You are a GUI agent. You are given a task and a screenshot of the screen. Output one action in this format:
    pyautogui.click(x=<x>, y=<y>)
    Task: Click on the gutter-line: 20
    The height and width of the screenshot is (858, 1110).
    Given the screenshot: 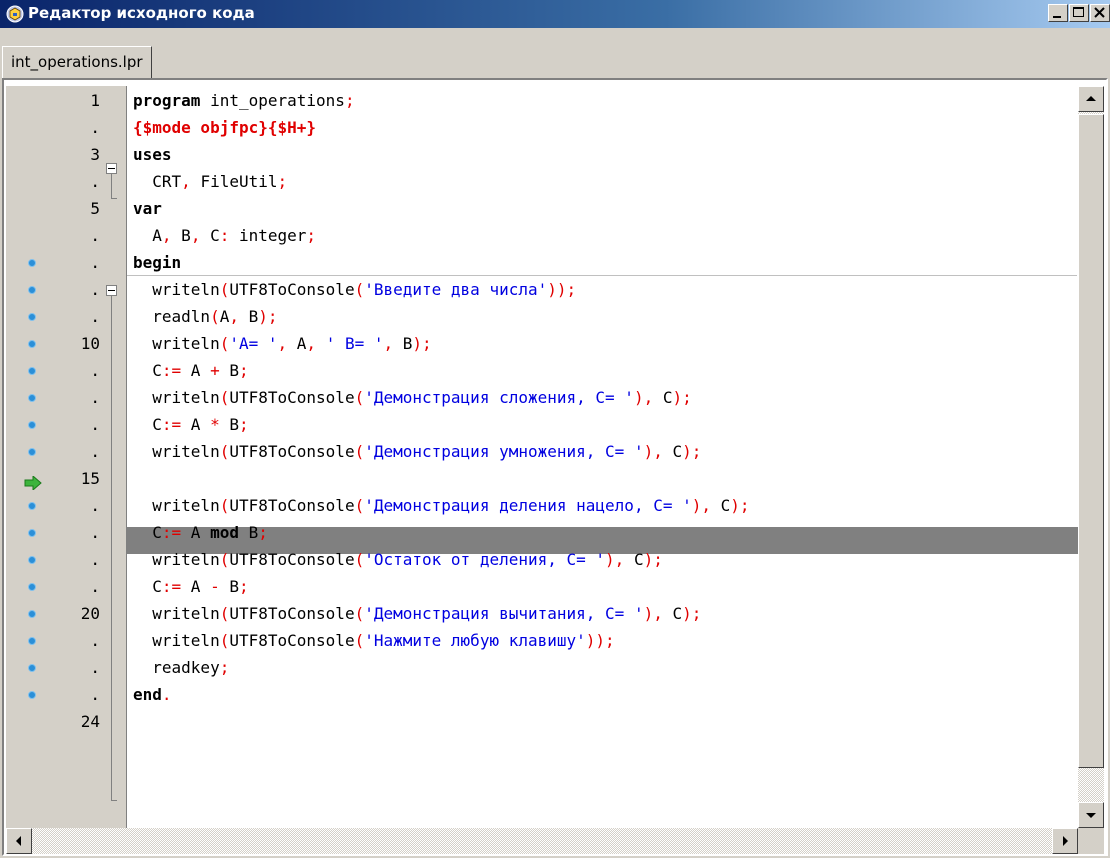 What is the action you would take?
    pyautogui.click(x=65, y=613)
    